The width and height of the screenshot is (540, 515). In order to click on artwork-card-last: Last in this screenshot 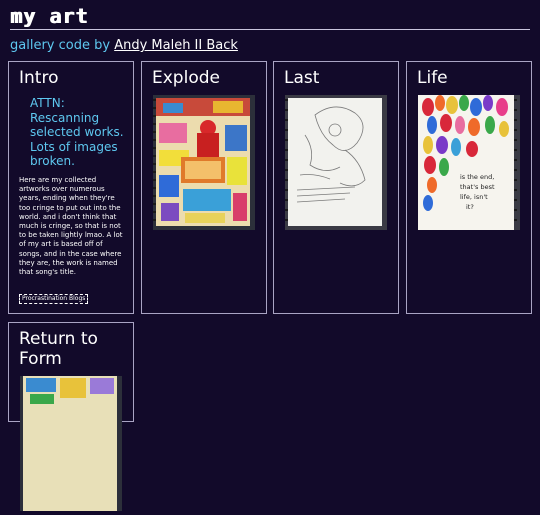, I will do `click(336, 187)`.